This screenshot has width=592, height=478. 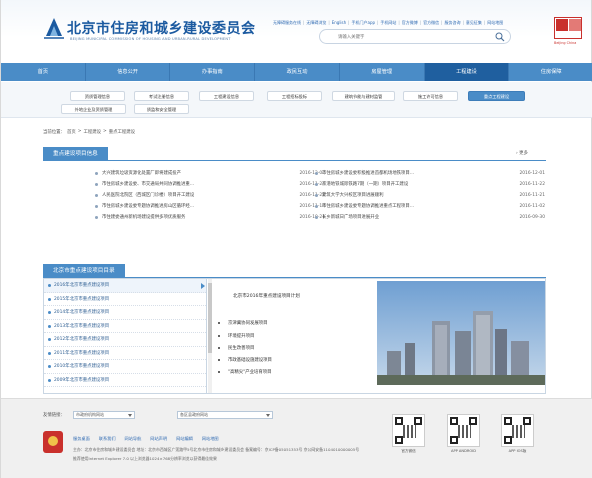 What do you see at coordinates (294, 96) in the screenshot?
I see `subnav-bidding: 工程招标投标` at bounding box center [294, 96].